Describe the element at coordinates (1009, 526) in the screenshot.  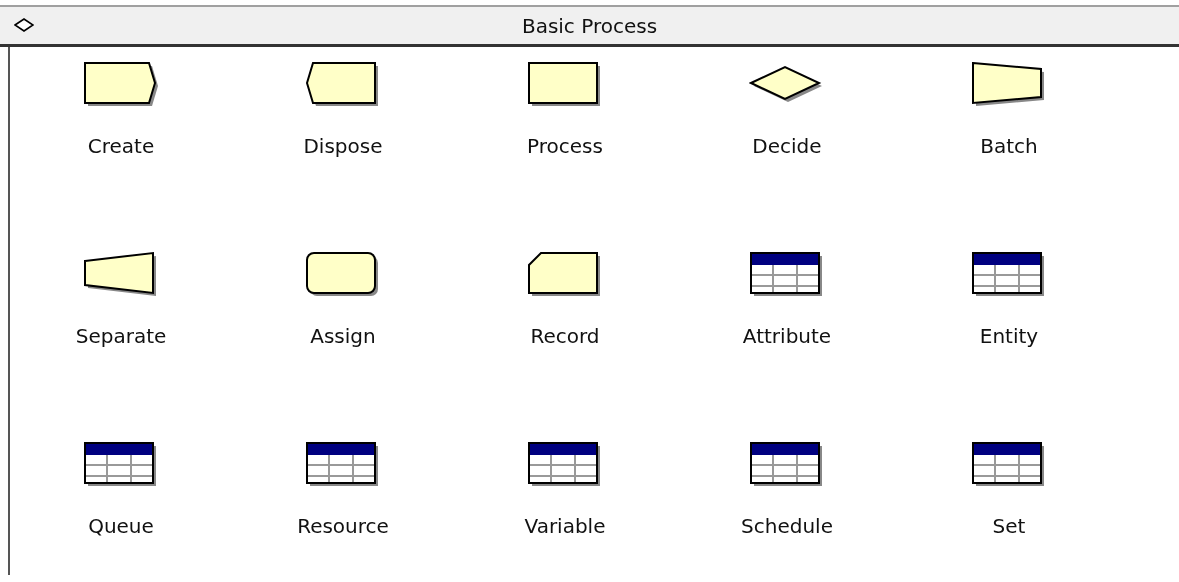
I see `module-label: Set` at that location.